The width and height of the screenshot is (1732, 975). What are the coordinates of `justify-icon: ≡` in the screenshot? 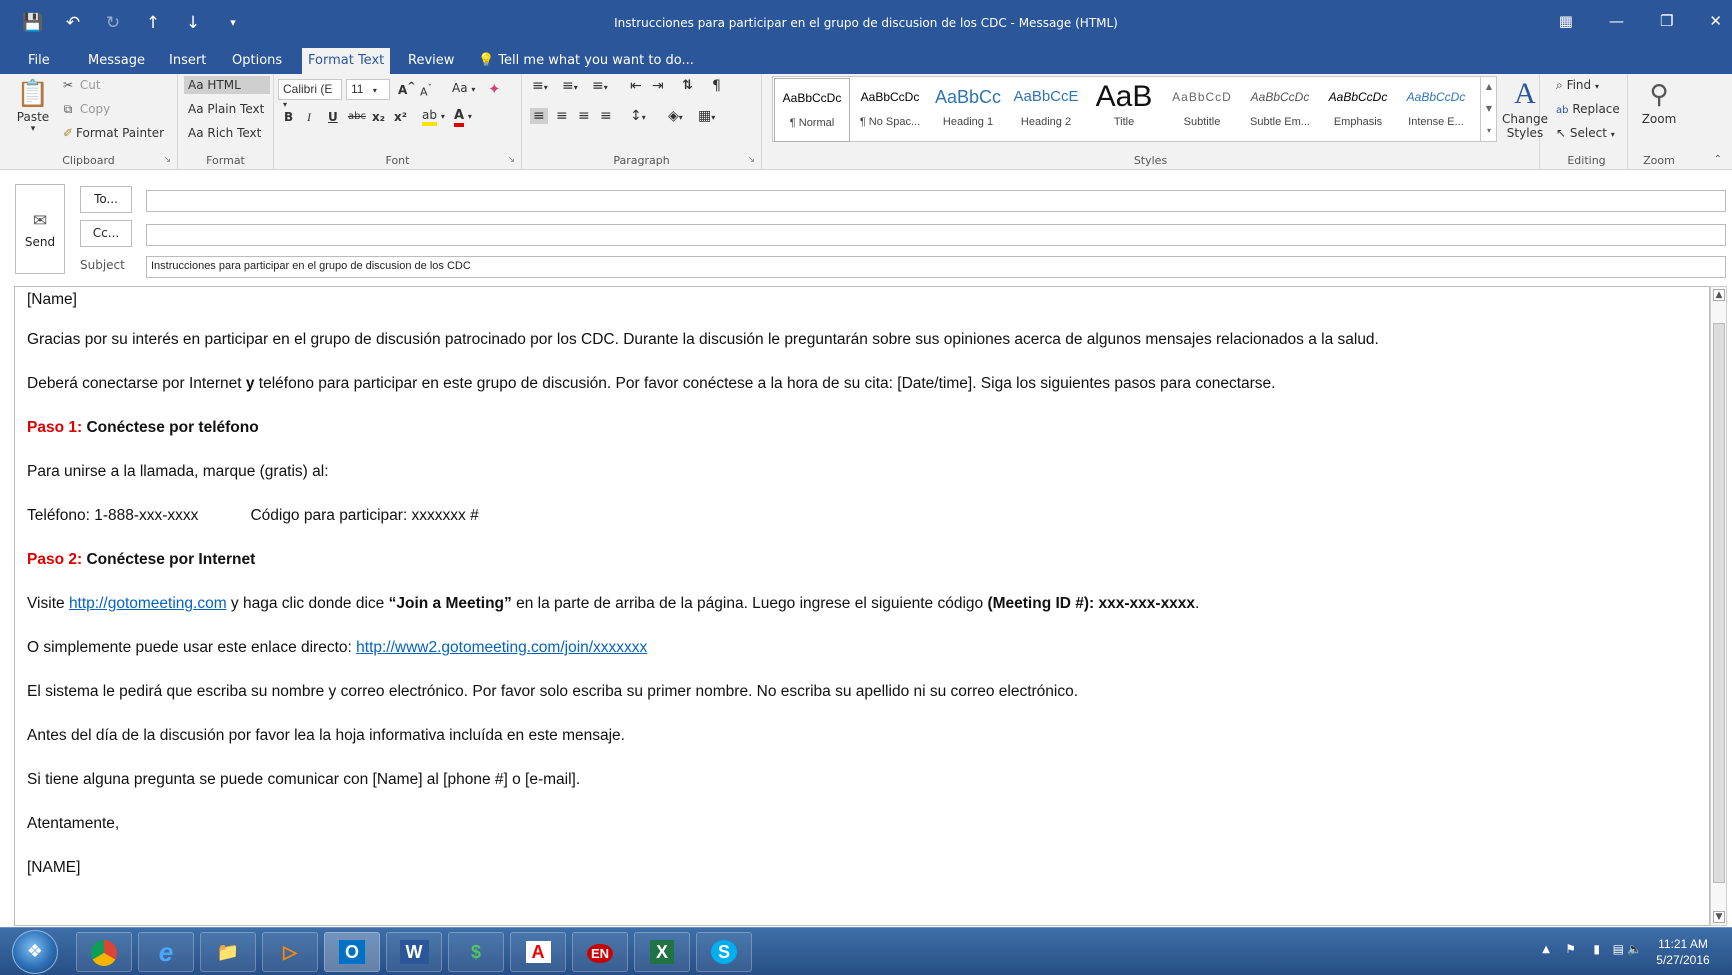 It's located at (606, 116).